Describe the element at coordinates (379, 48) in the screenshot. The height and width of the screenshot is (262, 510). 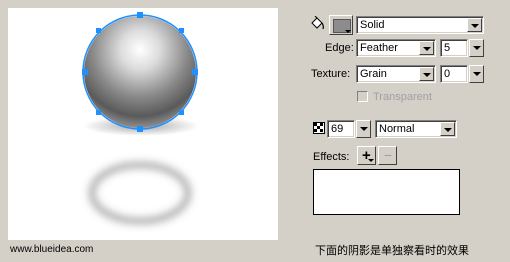
I see `edge-value: Feather` at that location.